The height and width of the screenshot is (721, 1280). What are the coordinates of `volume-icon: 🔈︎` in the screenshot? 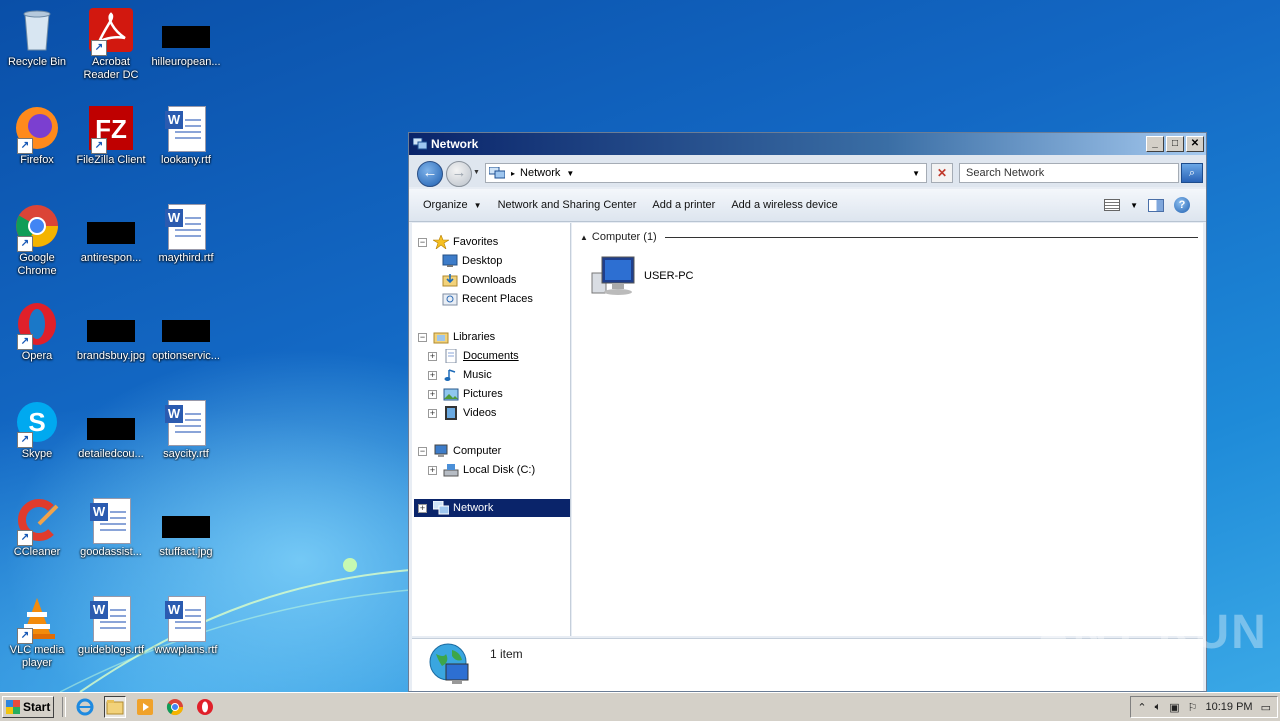 It's located at (1158, 707).